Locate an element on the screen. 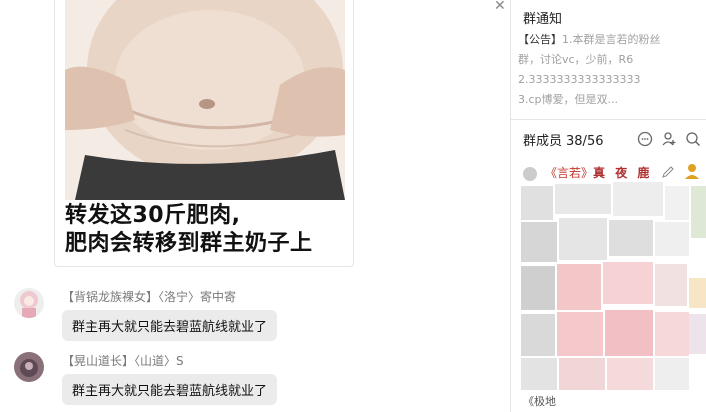 This screenshot has height=412, width=706. add-member-icon is located at coordinates (669, 139).